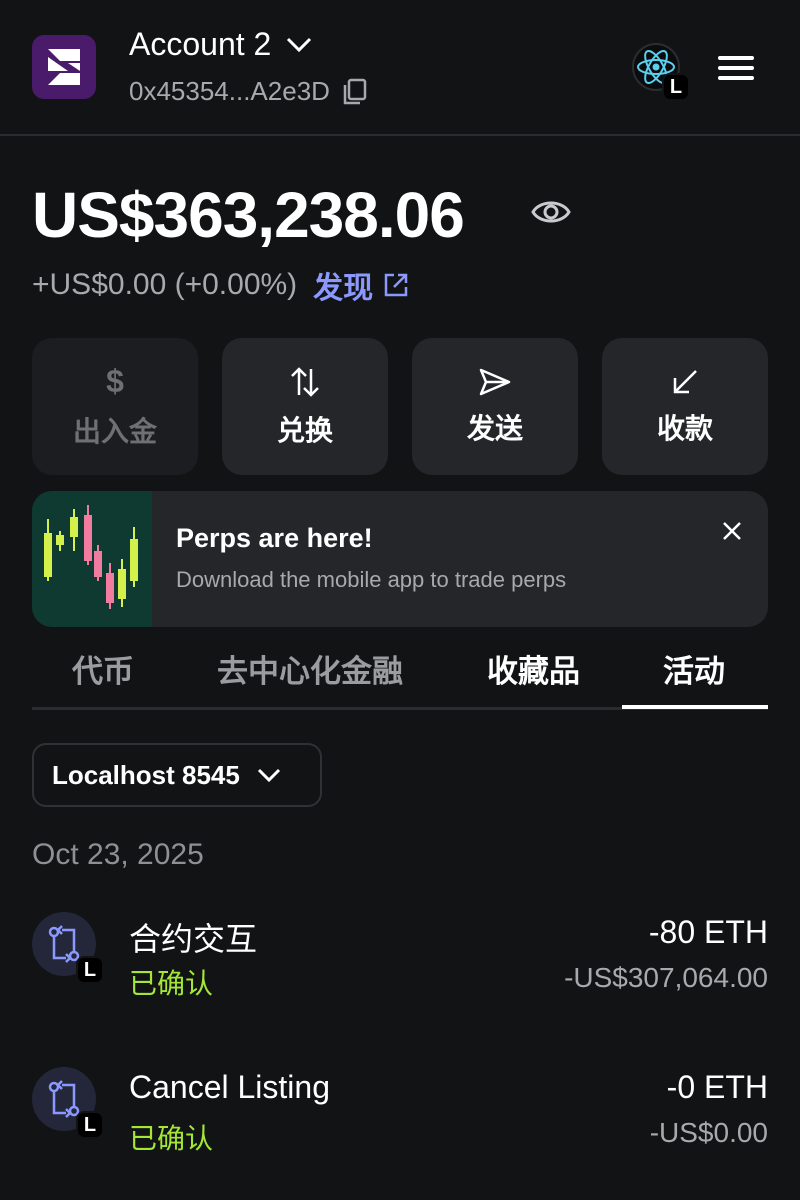  What do you see at coordinates (200, 44) in the screenshot?
I see `account-name: Account 2` at bounding box center [200, 44].